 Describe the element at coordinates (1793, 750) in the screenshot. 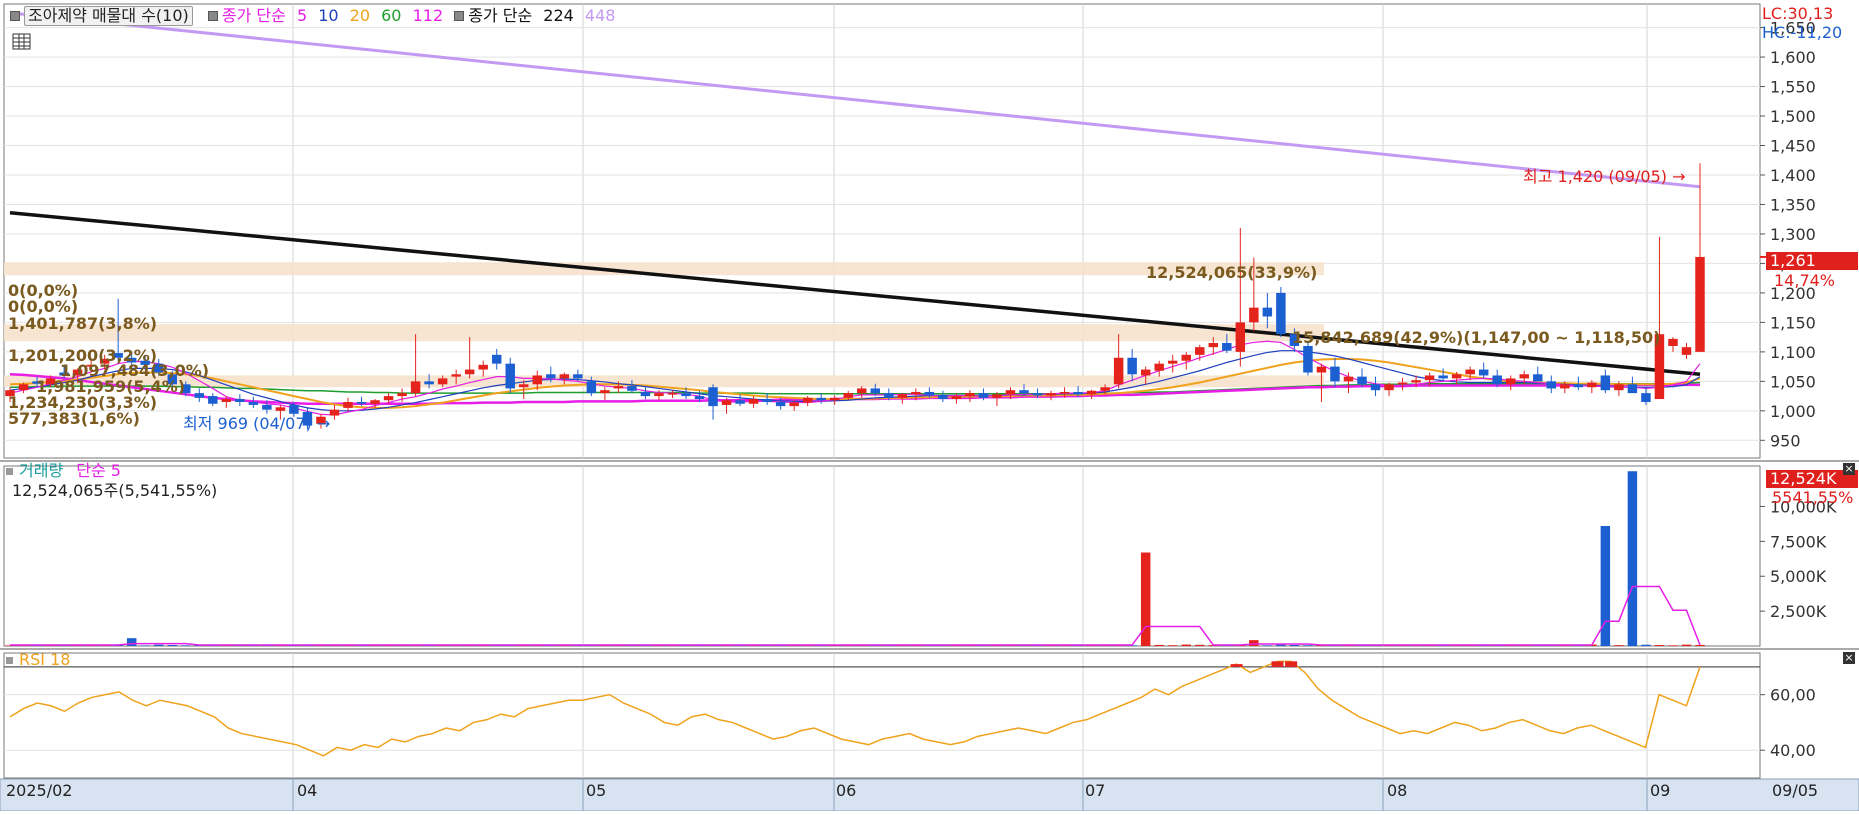

I see `rsi-tick-label: 40,00` at that location.